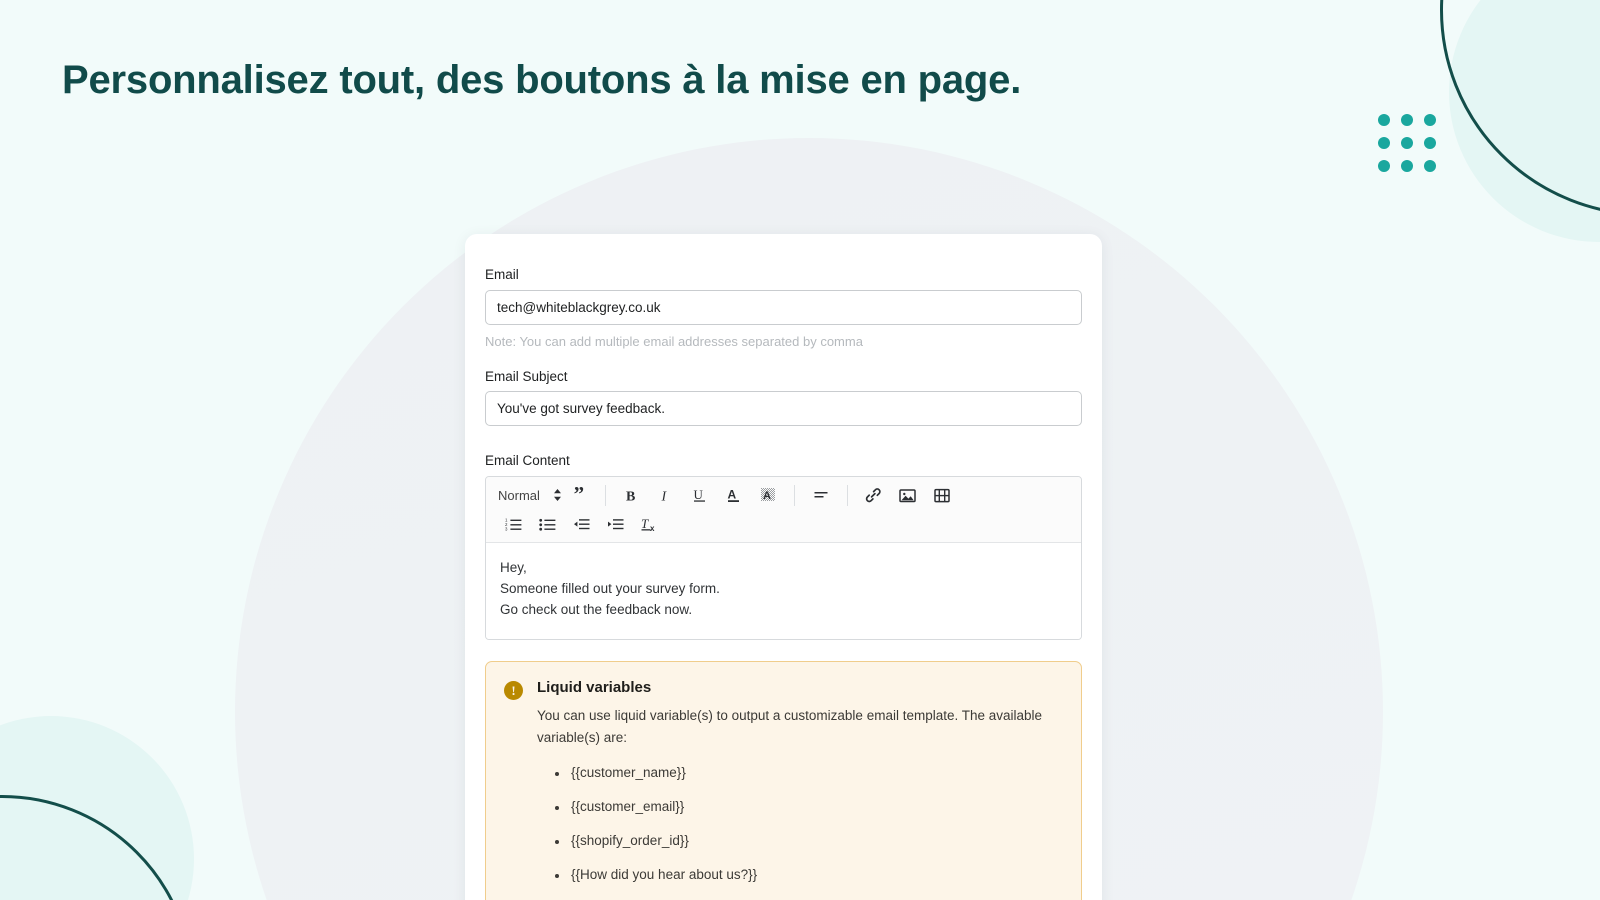  I want to click on font-color-icon: A, so click(734, 495).